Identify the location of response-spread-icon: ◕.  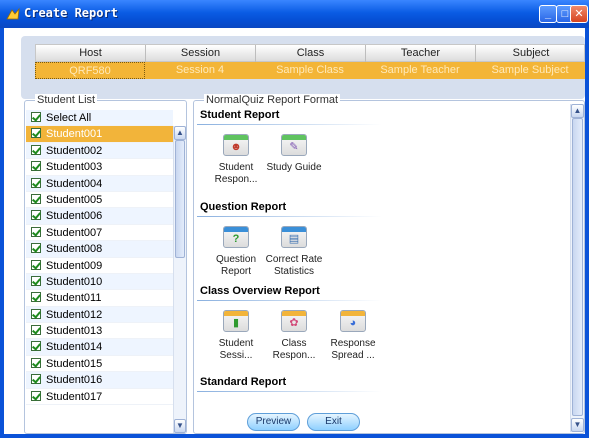
(353, 321).